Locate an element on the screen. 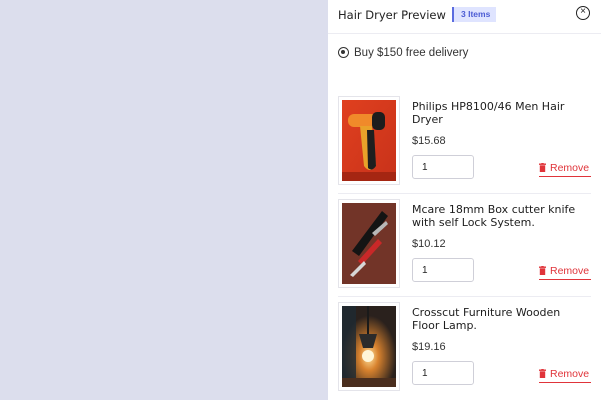 This screenshot has width=601, height=400. product-name: Philips HP8100/46 Men Hair Dryer is located at coordinates (497, 113).